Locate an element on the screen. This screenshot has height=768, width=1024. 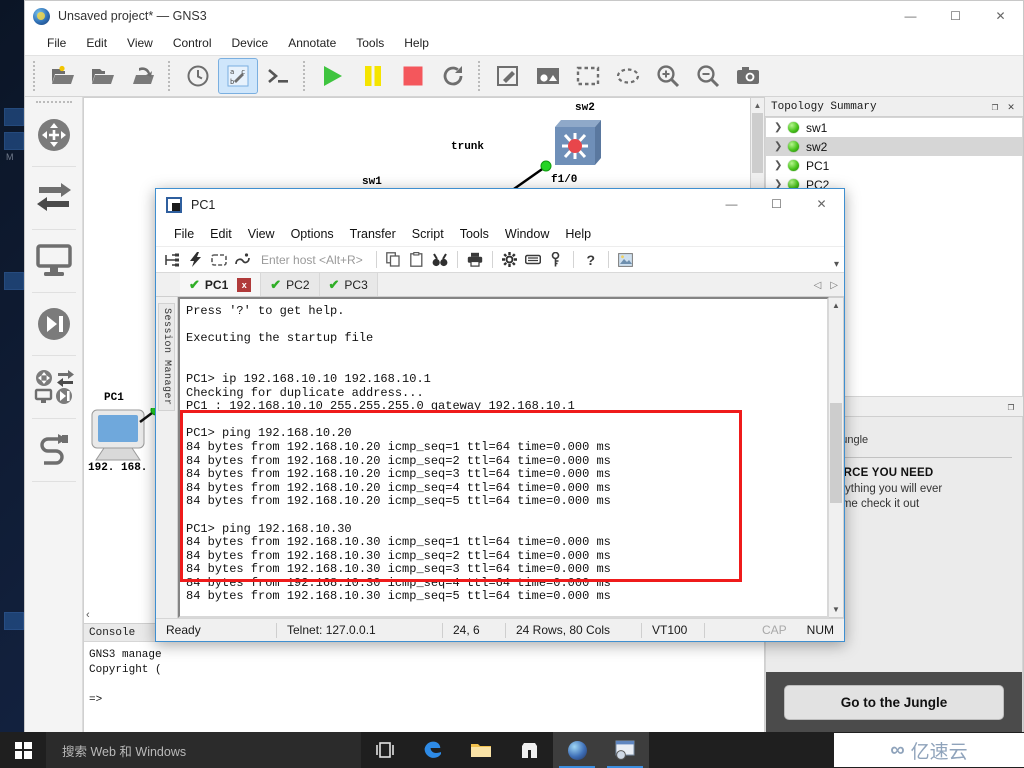
store-icon is located at coordinates (529, 750).